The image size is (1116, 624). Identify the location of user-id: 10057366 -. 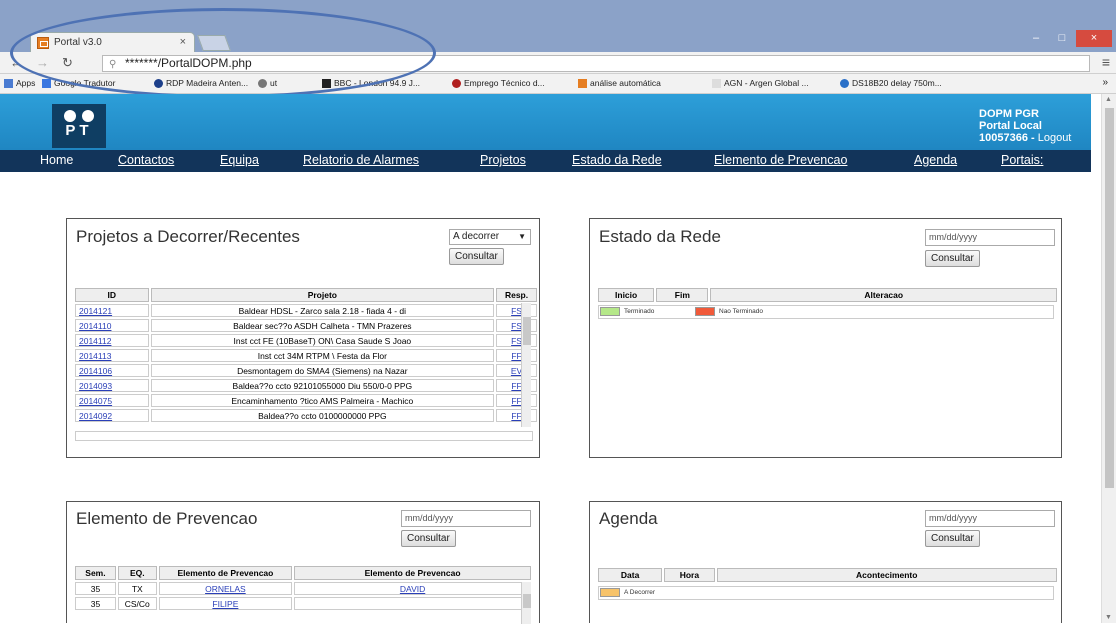
(1008, 138).